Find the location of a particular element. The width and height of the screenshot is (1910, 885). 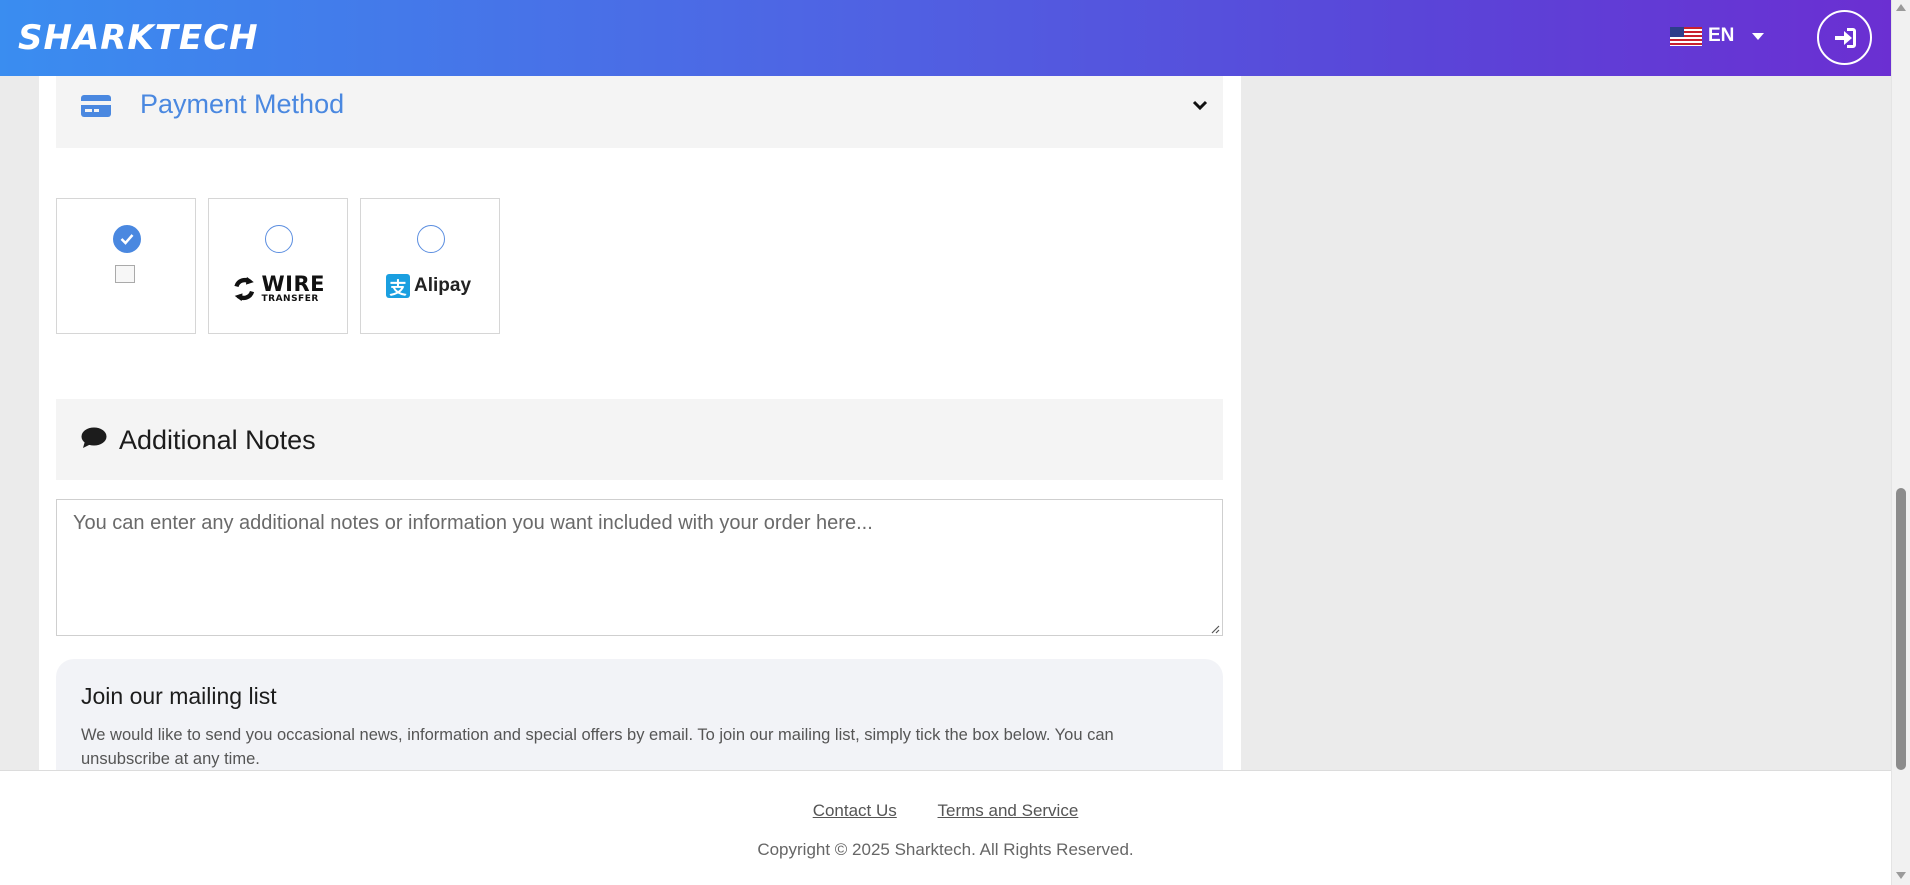

wire-transfer-logo: WIRE TRANSFER is located at coordinates (279, 289).